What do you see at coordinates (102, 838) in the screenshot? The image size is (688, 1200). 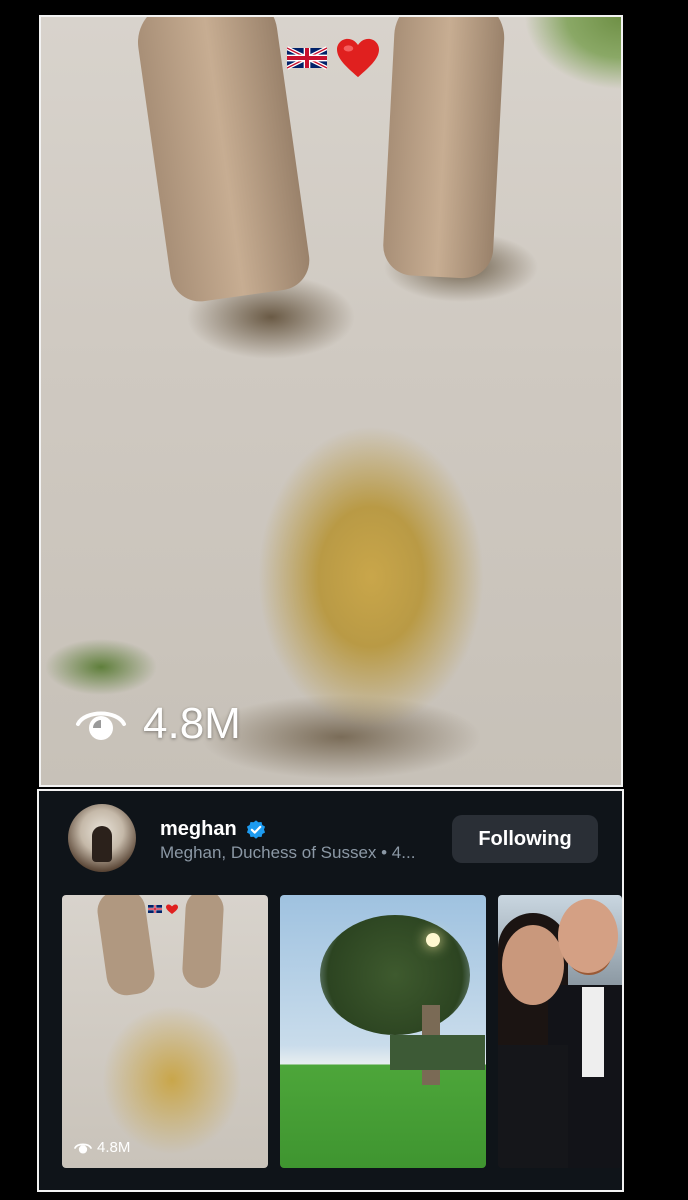 I see `avatar` at bounding box center [102, 838].